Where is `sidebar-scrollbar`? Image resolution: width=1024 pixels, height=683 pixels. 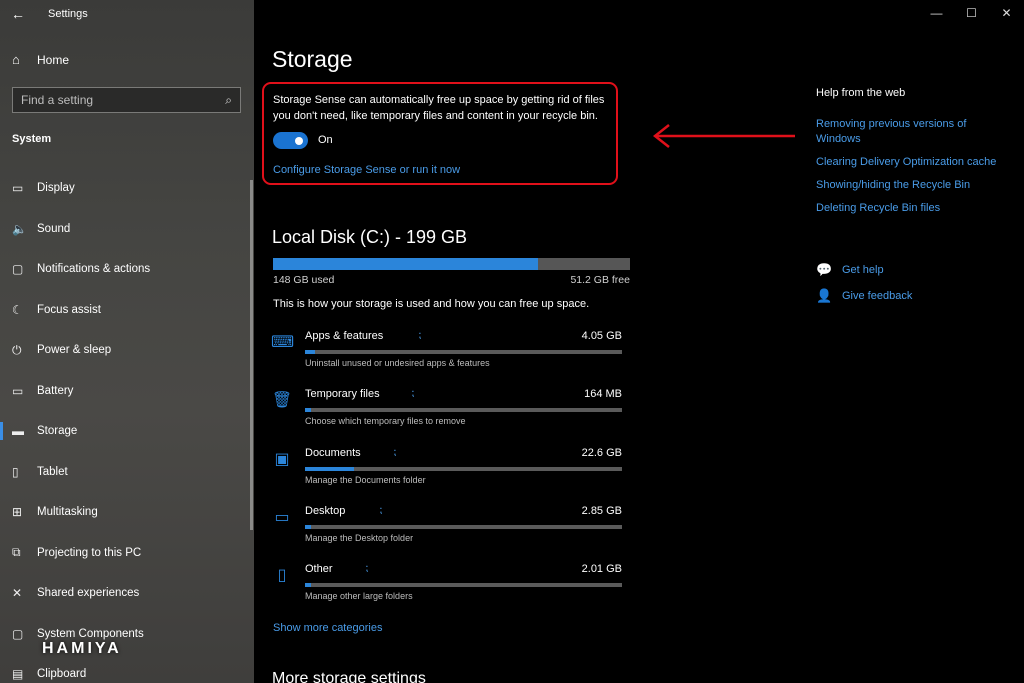 sidebar-scrollbar is located at coordinates (251, 355).